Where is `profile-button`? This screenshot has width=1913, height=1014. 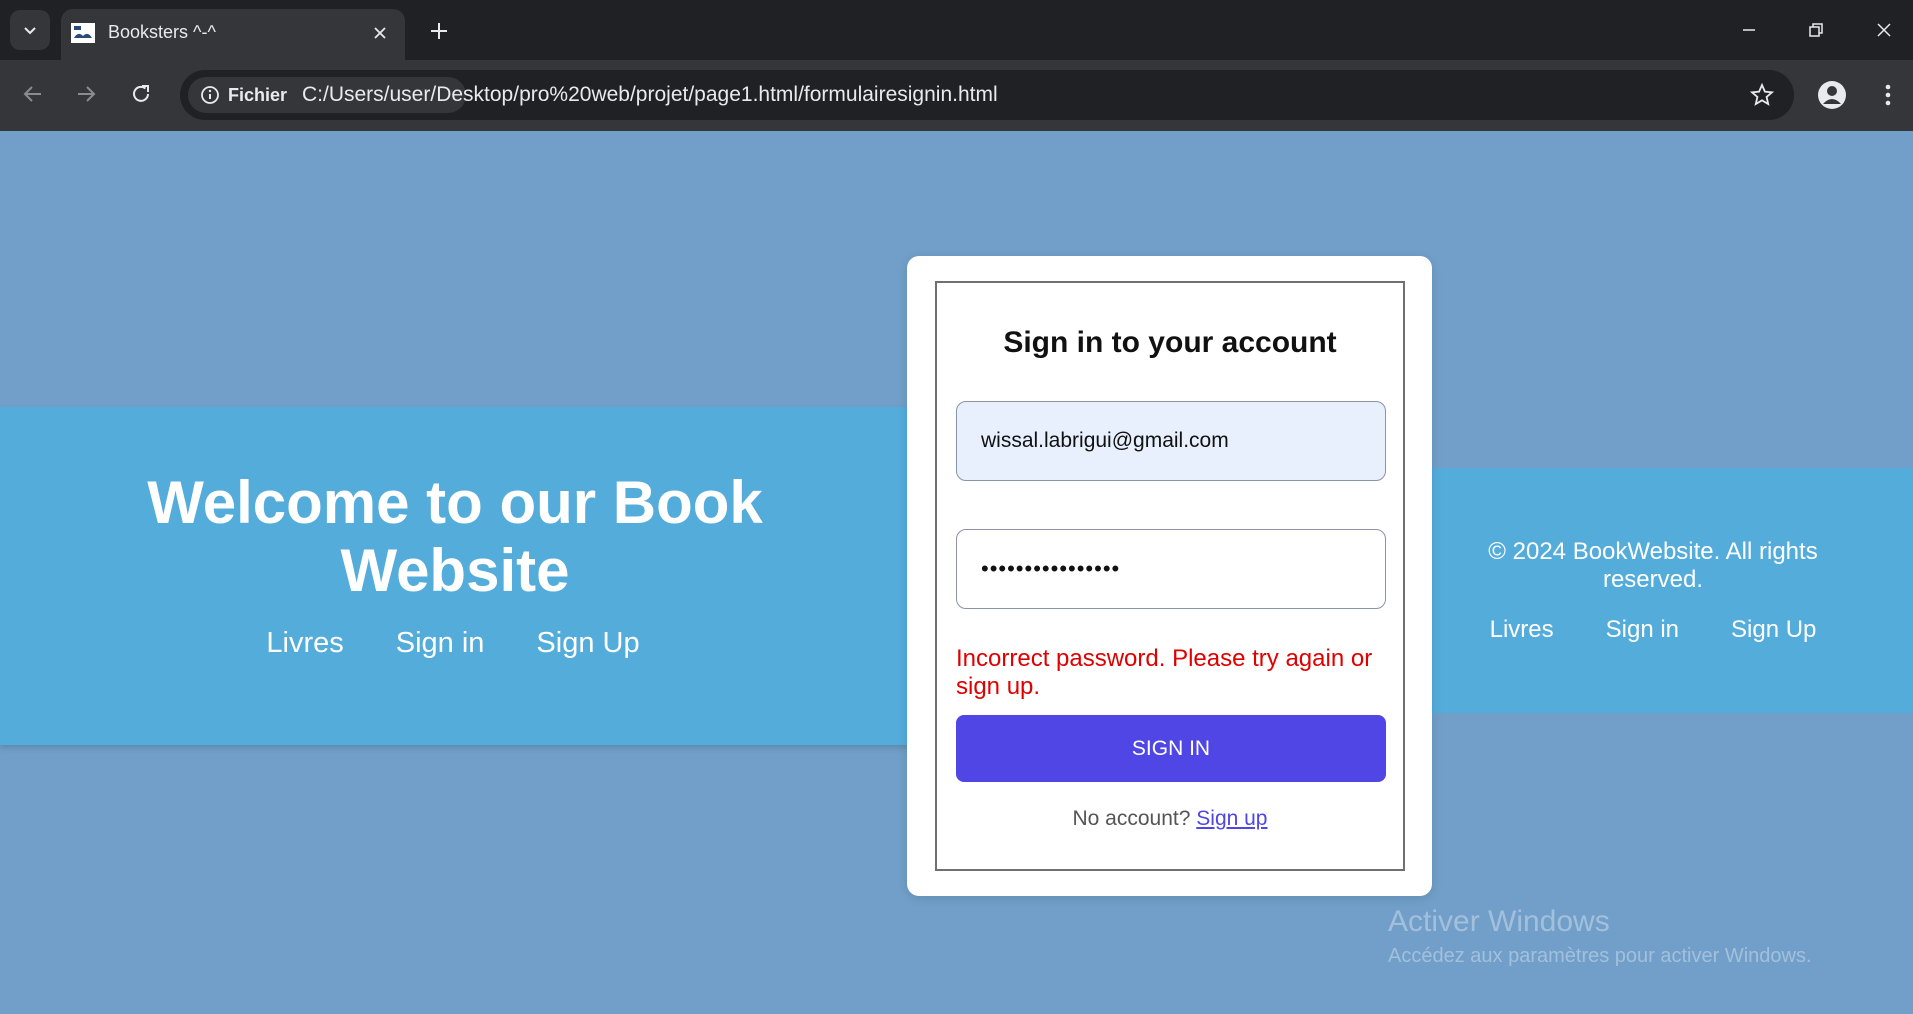
profile-button is located at coordinates (1832, 95).